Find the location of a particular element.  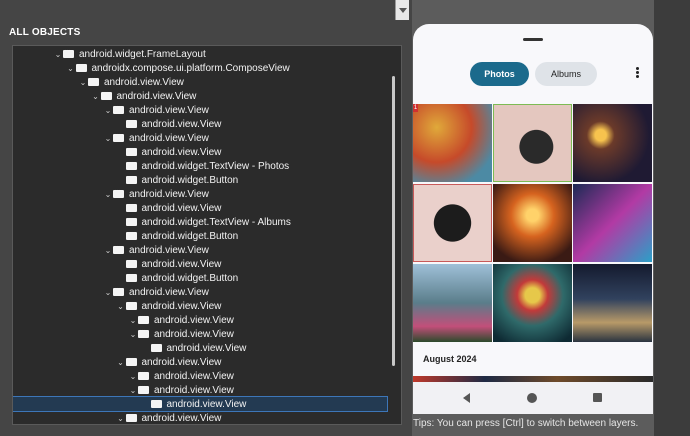

tree-node: android.widget.TextView - Photos is located at coordinates (202, 165).